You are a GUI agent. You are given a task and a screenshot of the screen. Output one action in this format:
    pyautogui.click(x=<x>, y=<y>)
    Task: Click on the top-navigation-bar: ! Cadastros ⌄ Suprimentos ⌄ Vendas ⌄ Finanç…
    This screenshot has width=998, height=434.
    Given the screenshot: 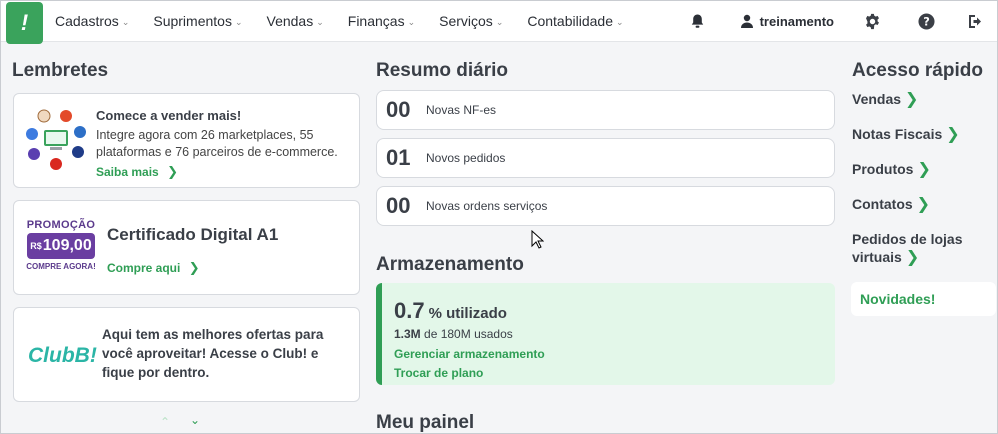 What is the action you would take?
    pyautogui.click(x=499, y=22)
    